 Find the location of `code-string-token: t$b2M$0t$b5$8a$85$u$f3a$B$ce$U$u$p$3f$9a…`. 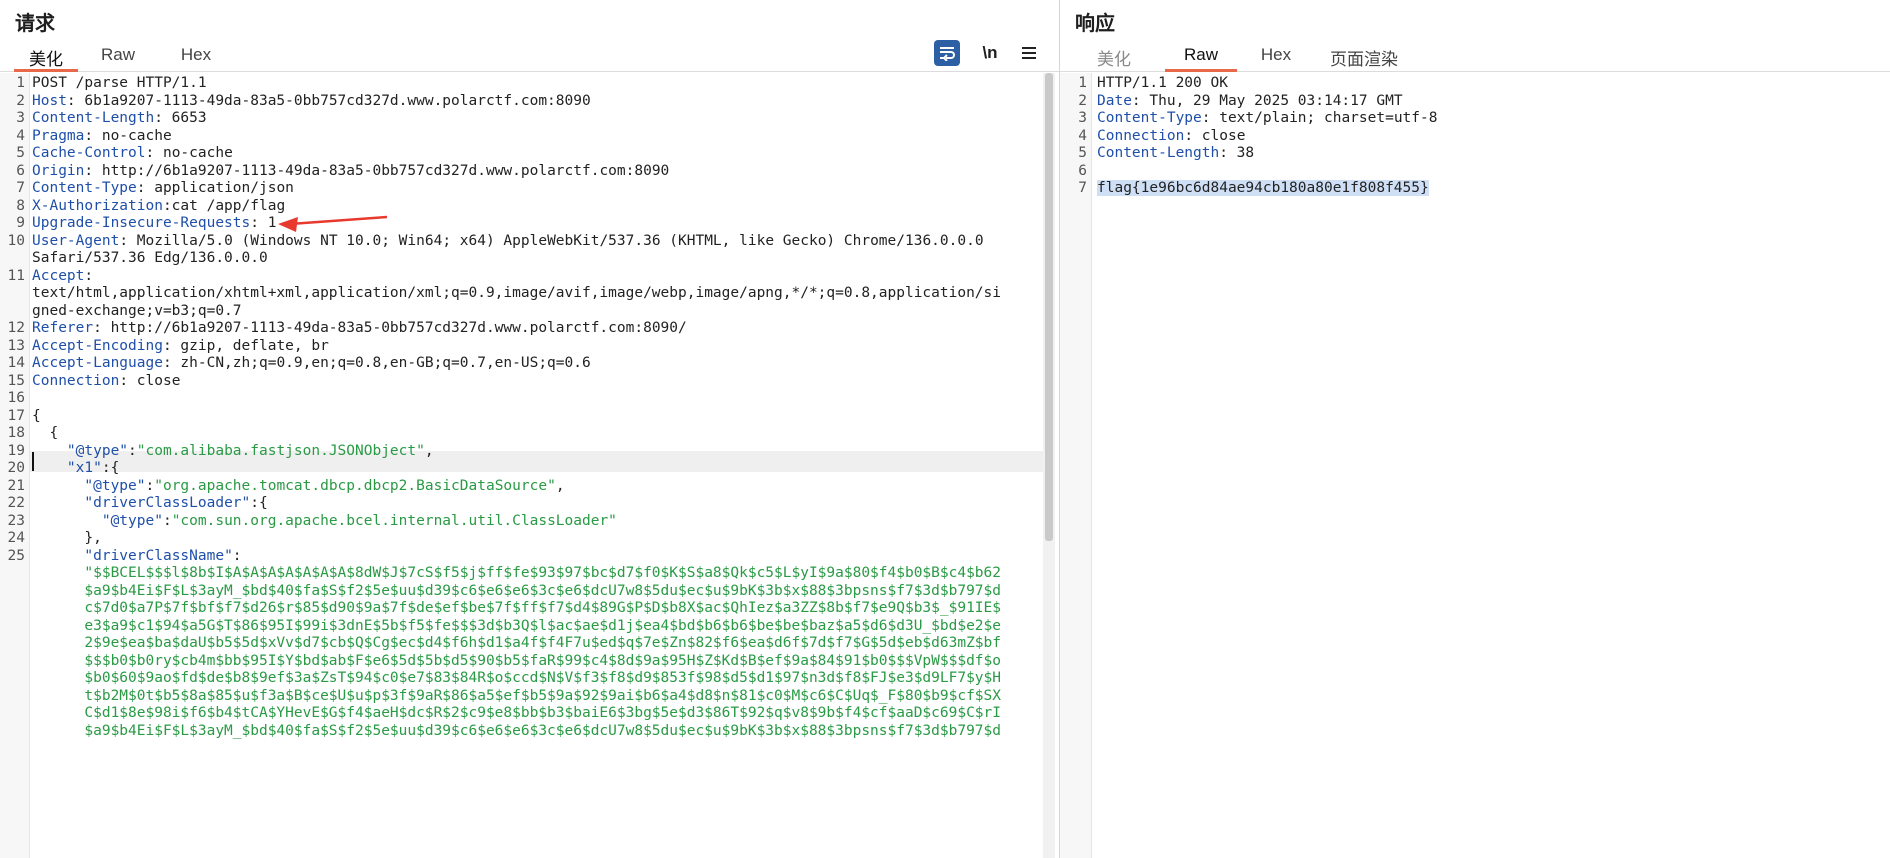

code-string-token: t$b2M$0t$b5$8a$85$u$f3a$B$ce$U$u$p$3f$9a… is located at coordinates (517, 695).